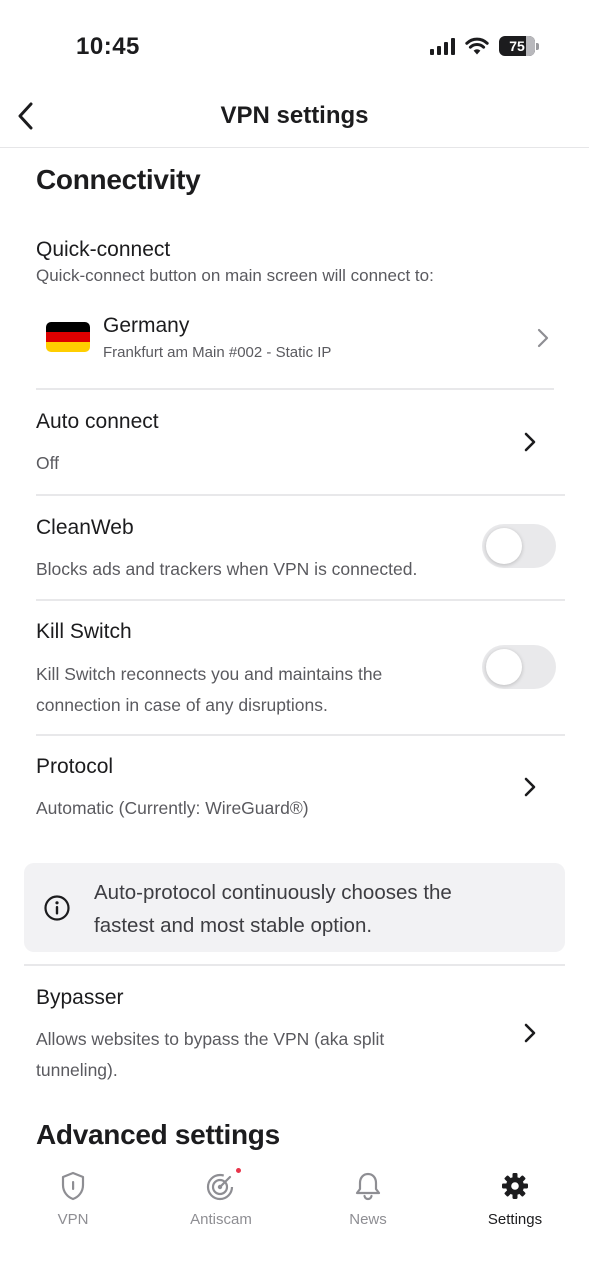 The height and width of the screenshot is (1280, 589). I want to click on auto-connect-title: Auto connect, so click(97, 421).